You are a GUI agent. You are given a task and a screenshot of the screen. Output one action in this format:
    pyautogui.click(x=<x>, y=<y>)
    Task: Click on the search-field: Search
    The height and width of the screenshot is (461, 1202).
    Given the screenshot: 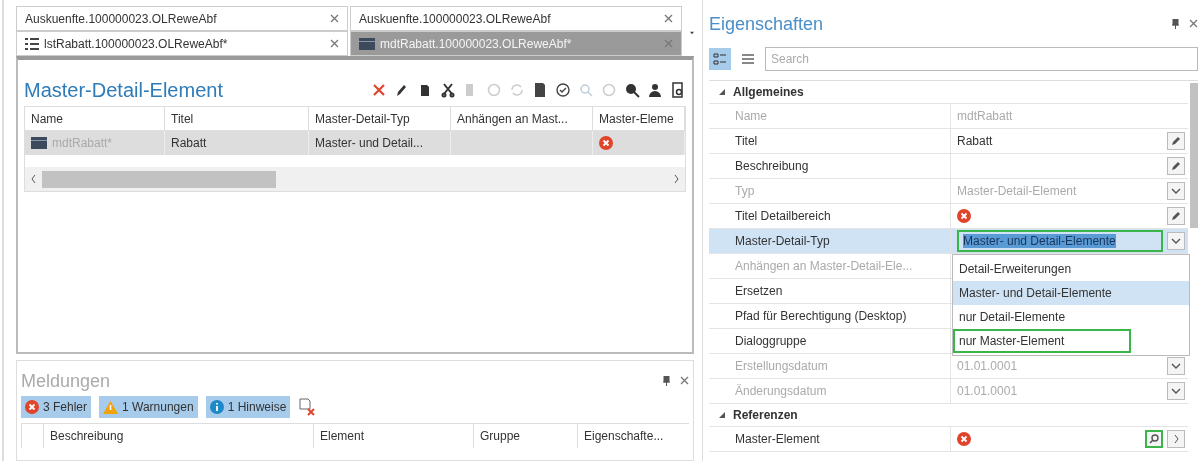 What is the action you would take?
    pyautogui.click(x=981, y=59)
    